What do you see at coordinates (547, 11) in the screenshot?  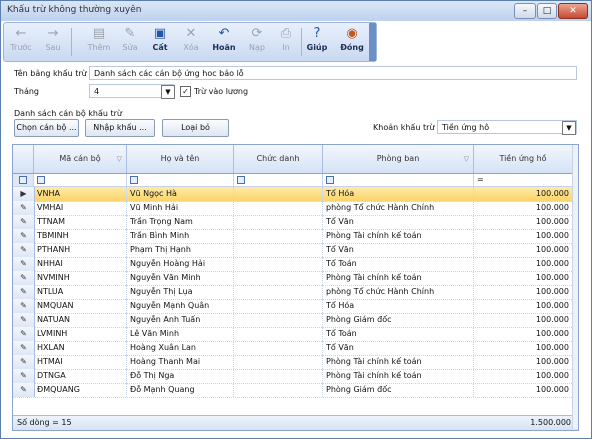 I see `maximize-button: □` at bounding box center [547, 11].